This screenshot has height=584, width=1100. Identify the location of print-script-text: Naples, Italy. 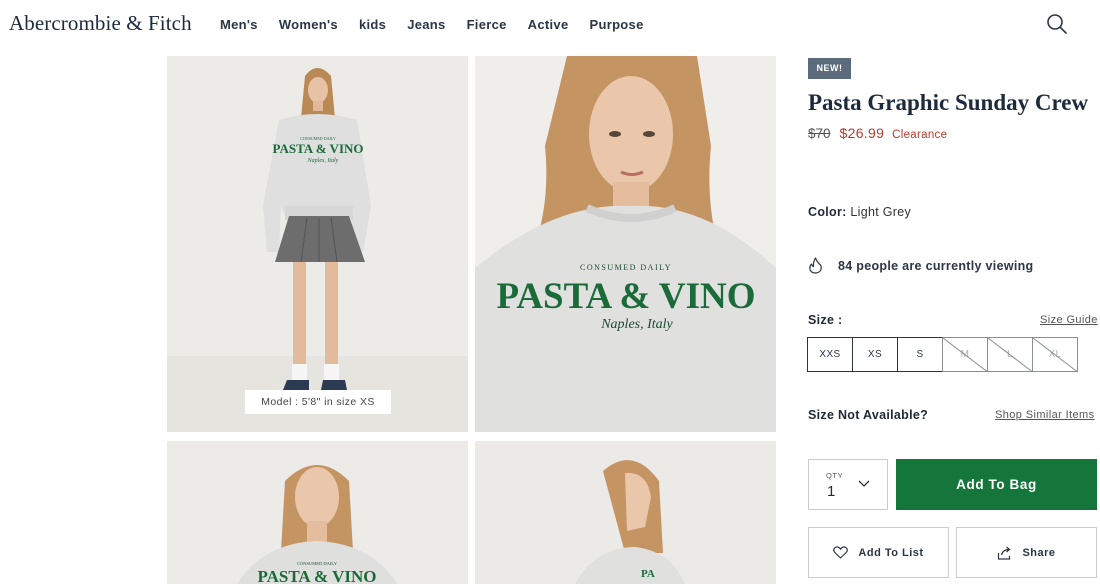
(636, 324).